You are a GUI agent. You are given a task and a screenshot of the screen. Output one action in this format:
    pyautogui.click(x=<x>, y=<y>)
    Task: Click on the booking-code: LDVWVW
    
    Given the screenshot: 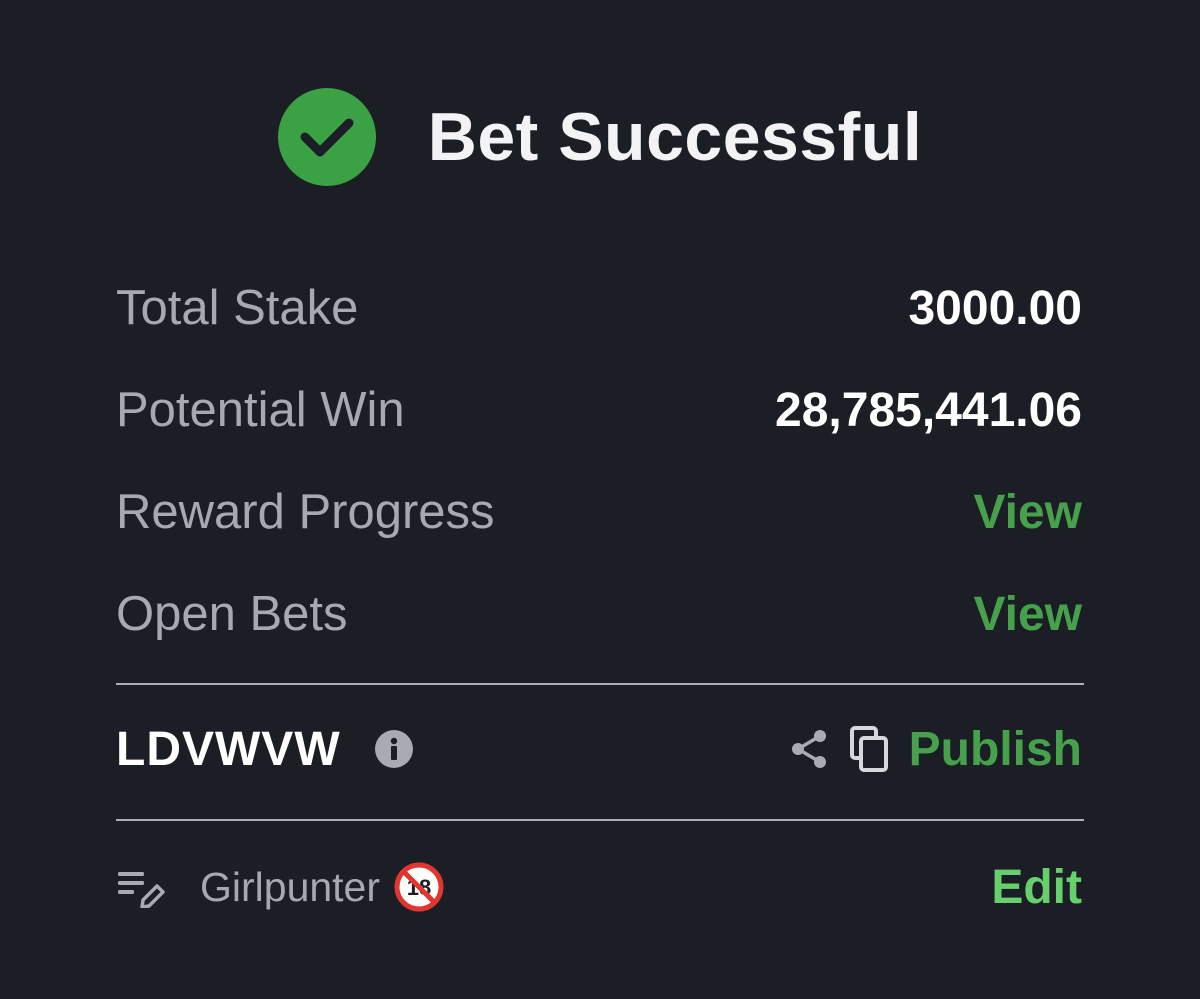 What is the action you would take?
    pyautogui.click(x=228, y=749)
    